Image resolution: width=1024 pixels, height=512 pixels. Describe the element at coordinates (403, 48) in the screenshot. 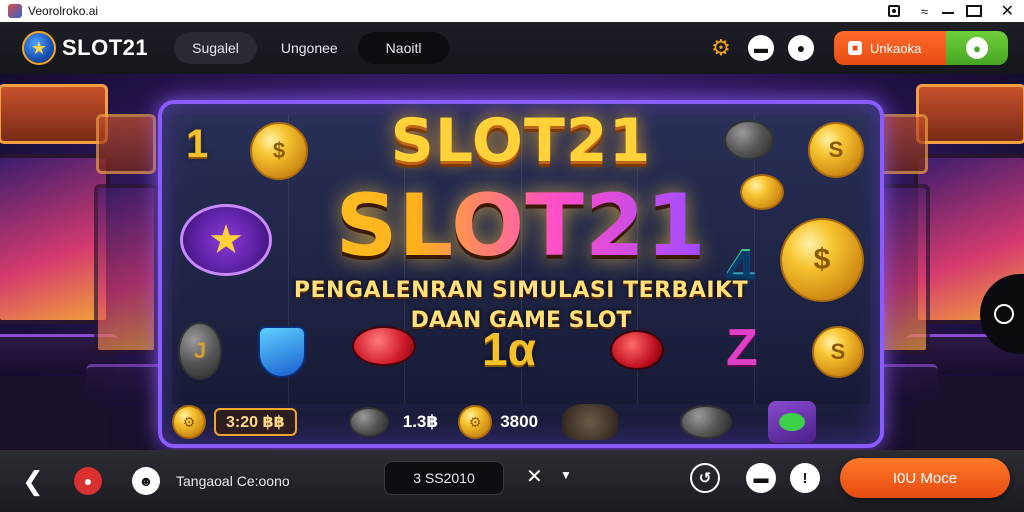

I see `tab-naoitl: Naoitl` at that location.